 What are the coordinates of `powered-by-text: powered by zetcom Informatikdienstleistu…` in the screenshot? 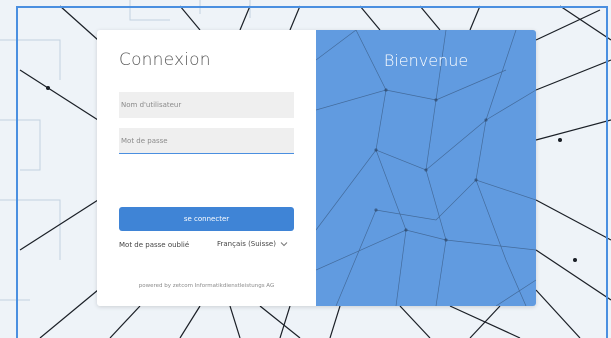 It's located at (206, 286).